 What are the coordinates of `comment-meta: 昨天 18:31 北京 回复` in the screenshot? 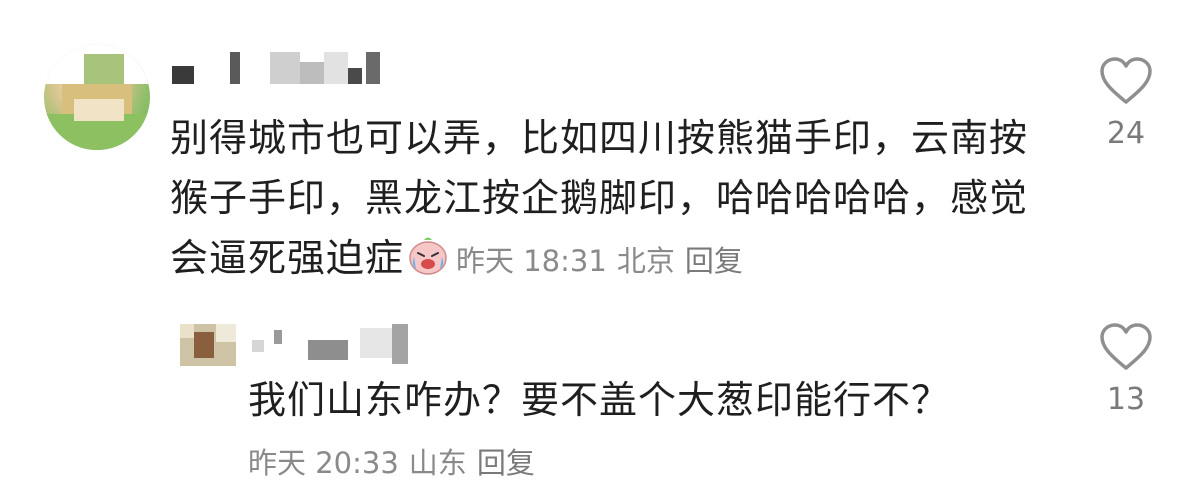 It's located at (604, 261).